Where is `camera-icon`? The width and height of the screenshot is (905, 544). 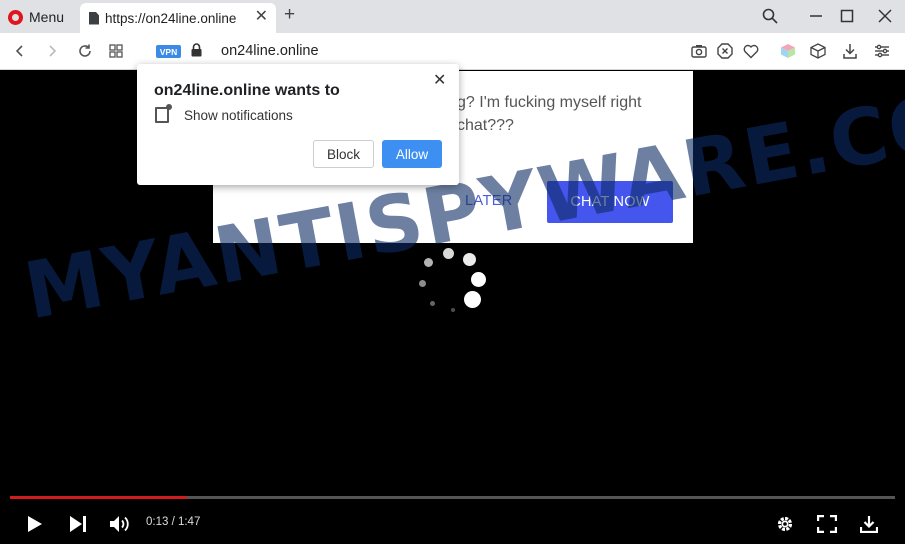
camera-icon is located at coordinates (699, 51).